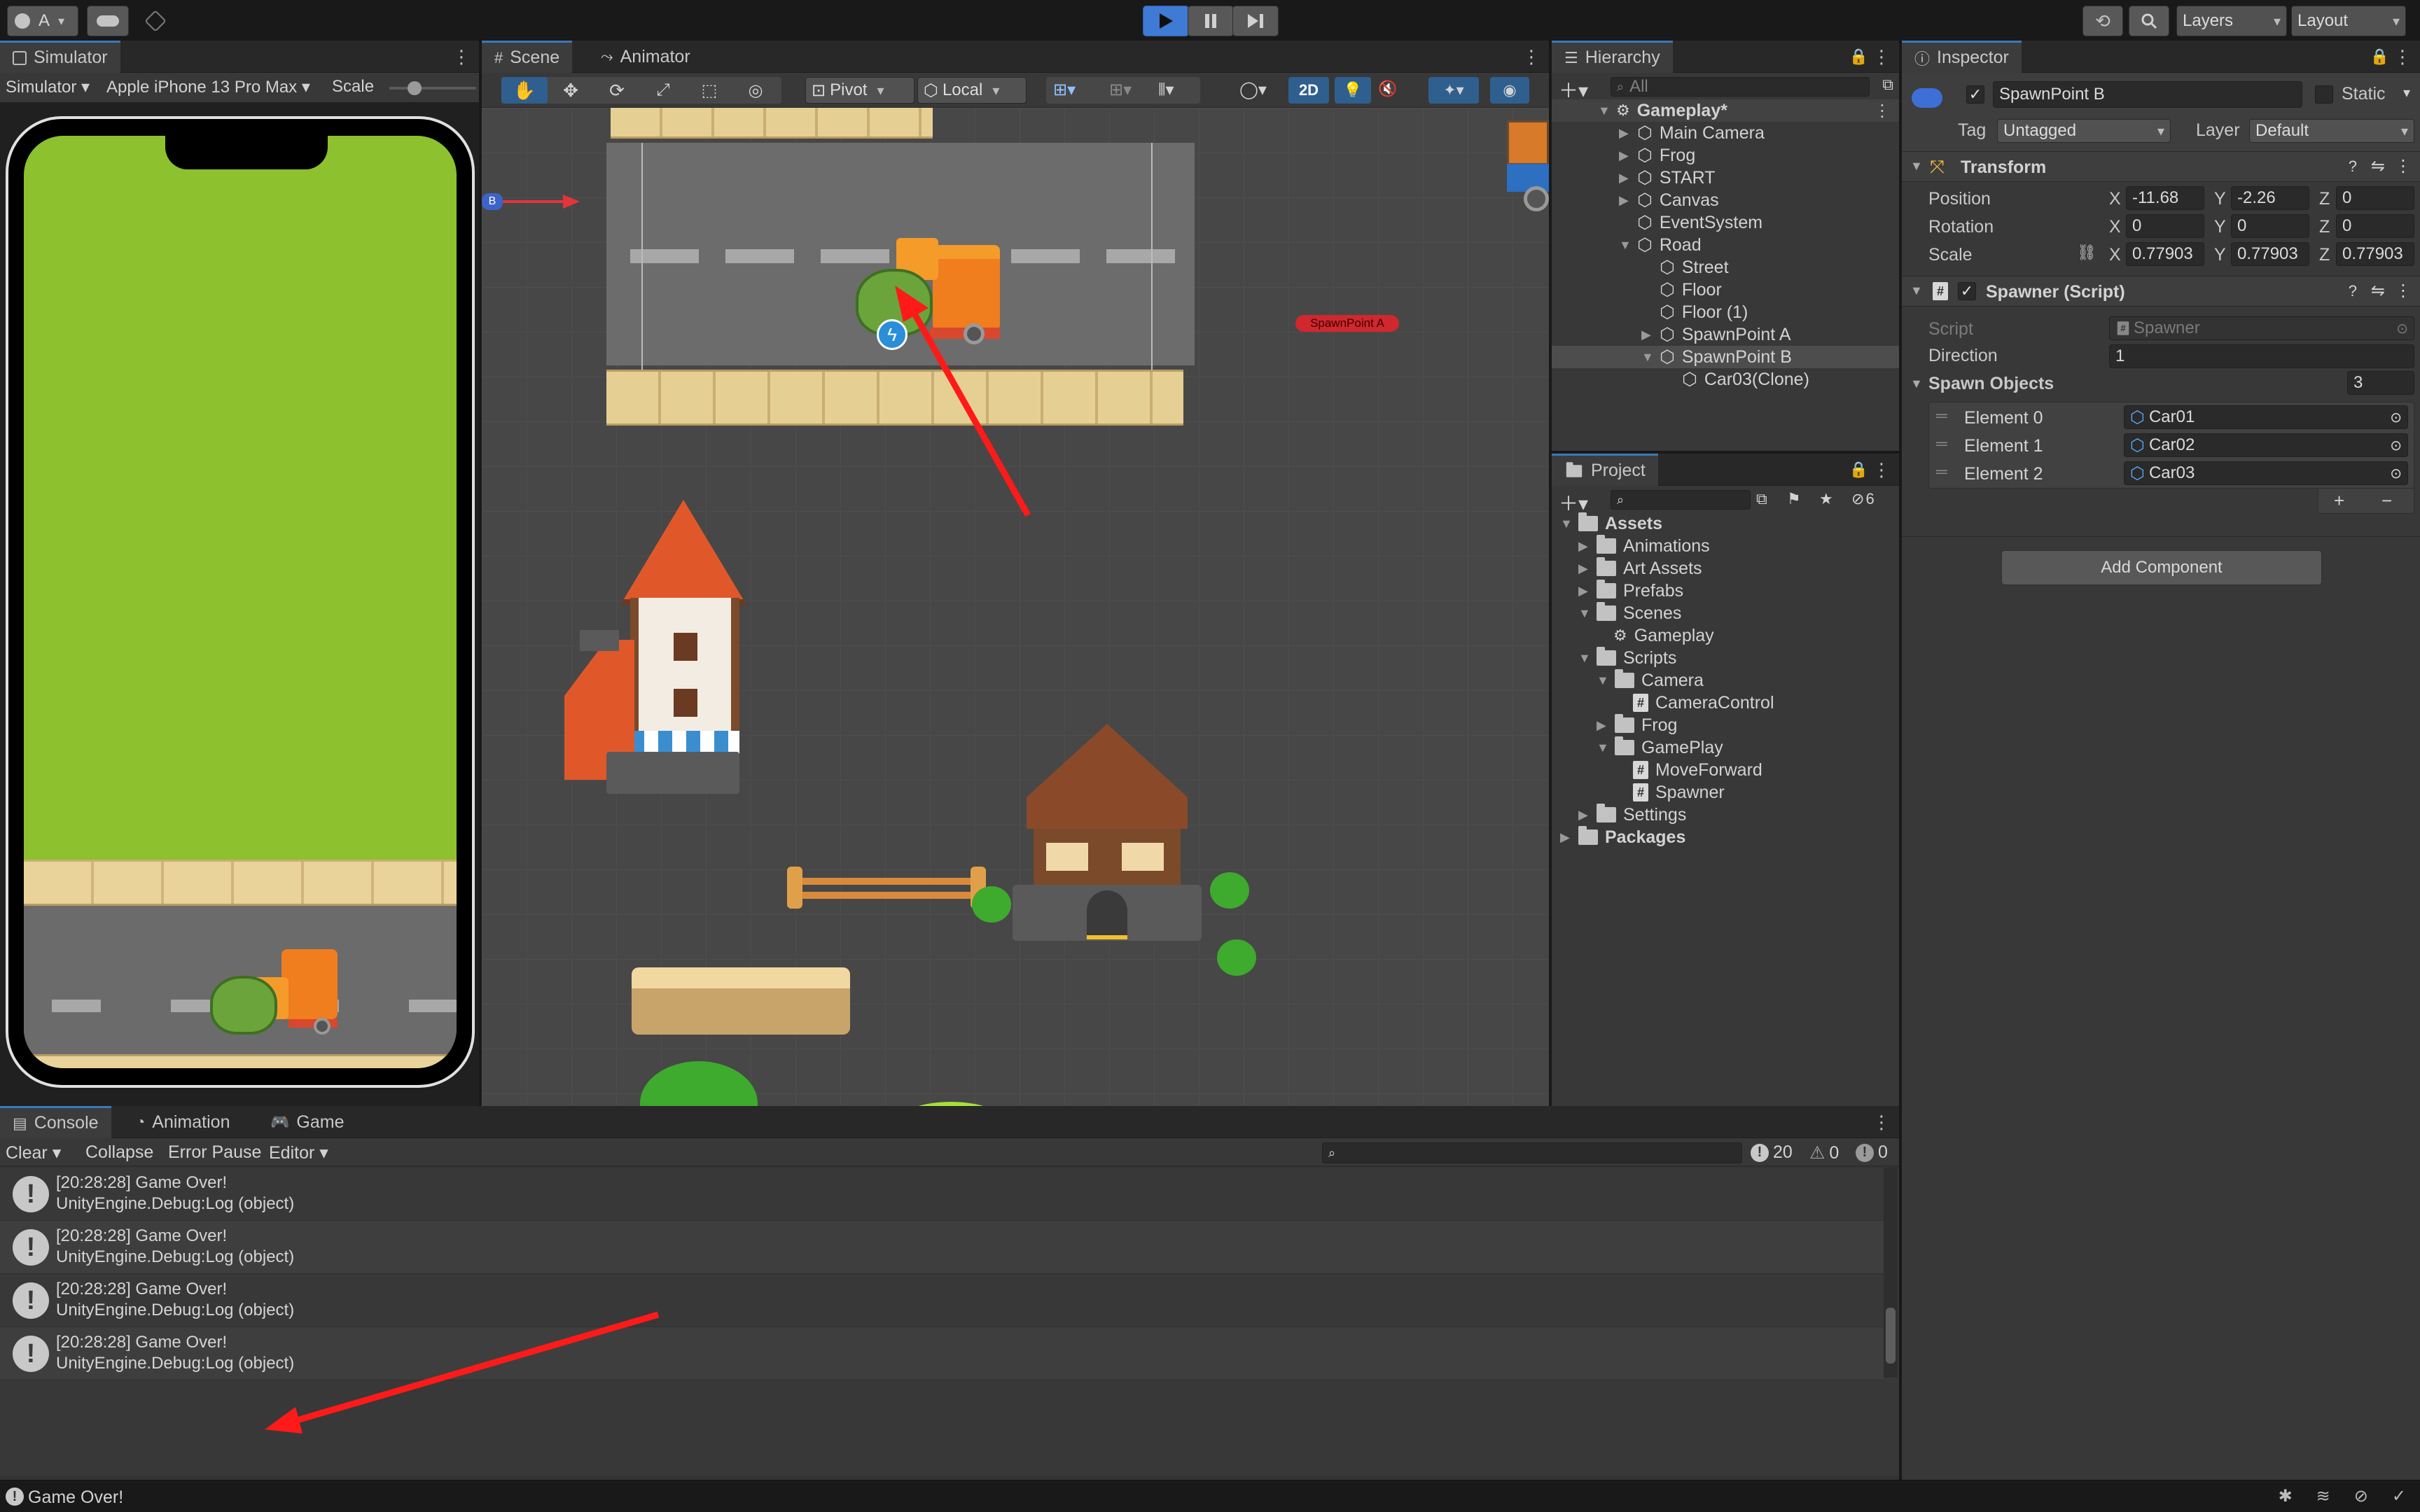  What do you see at coordinates (2161, 291) in the screenshot?
I see `spawner-header: ▼ # ✓ Spawner (Script) ? ⇋ ⋮` at bounding box center [2161, 291].